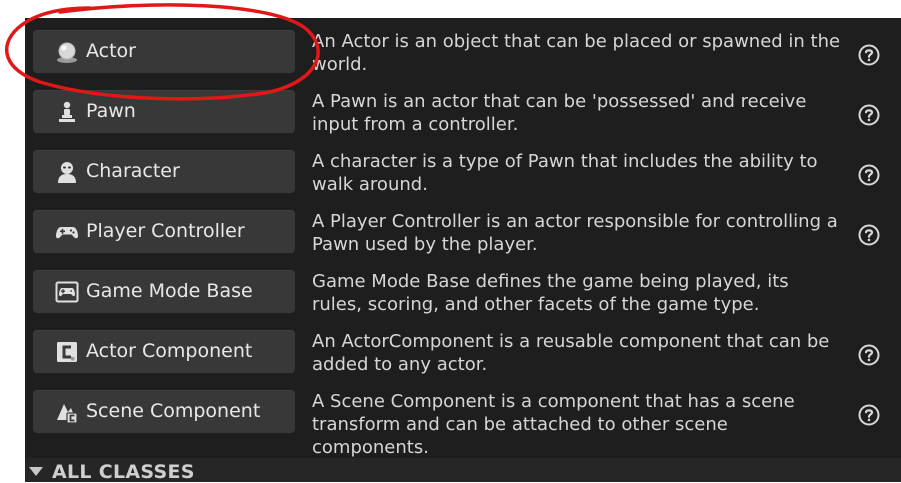  Describe the element at coordinates (173, 411) in the screenshot. I see `scene-component-label: Scene Component` at that location.